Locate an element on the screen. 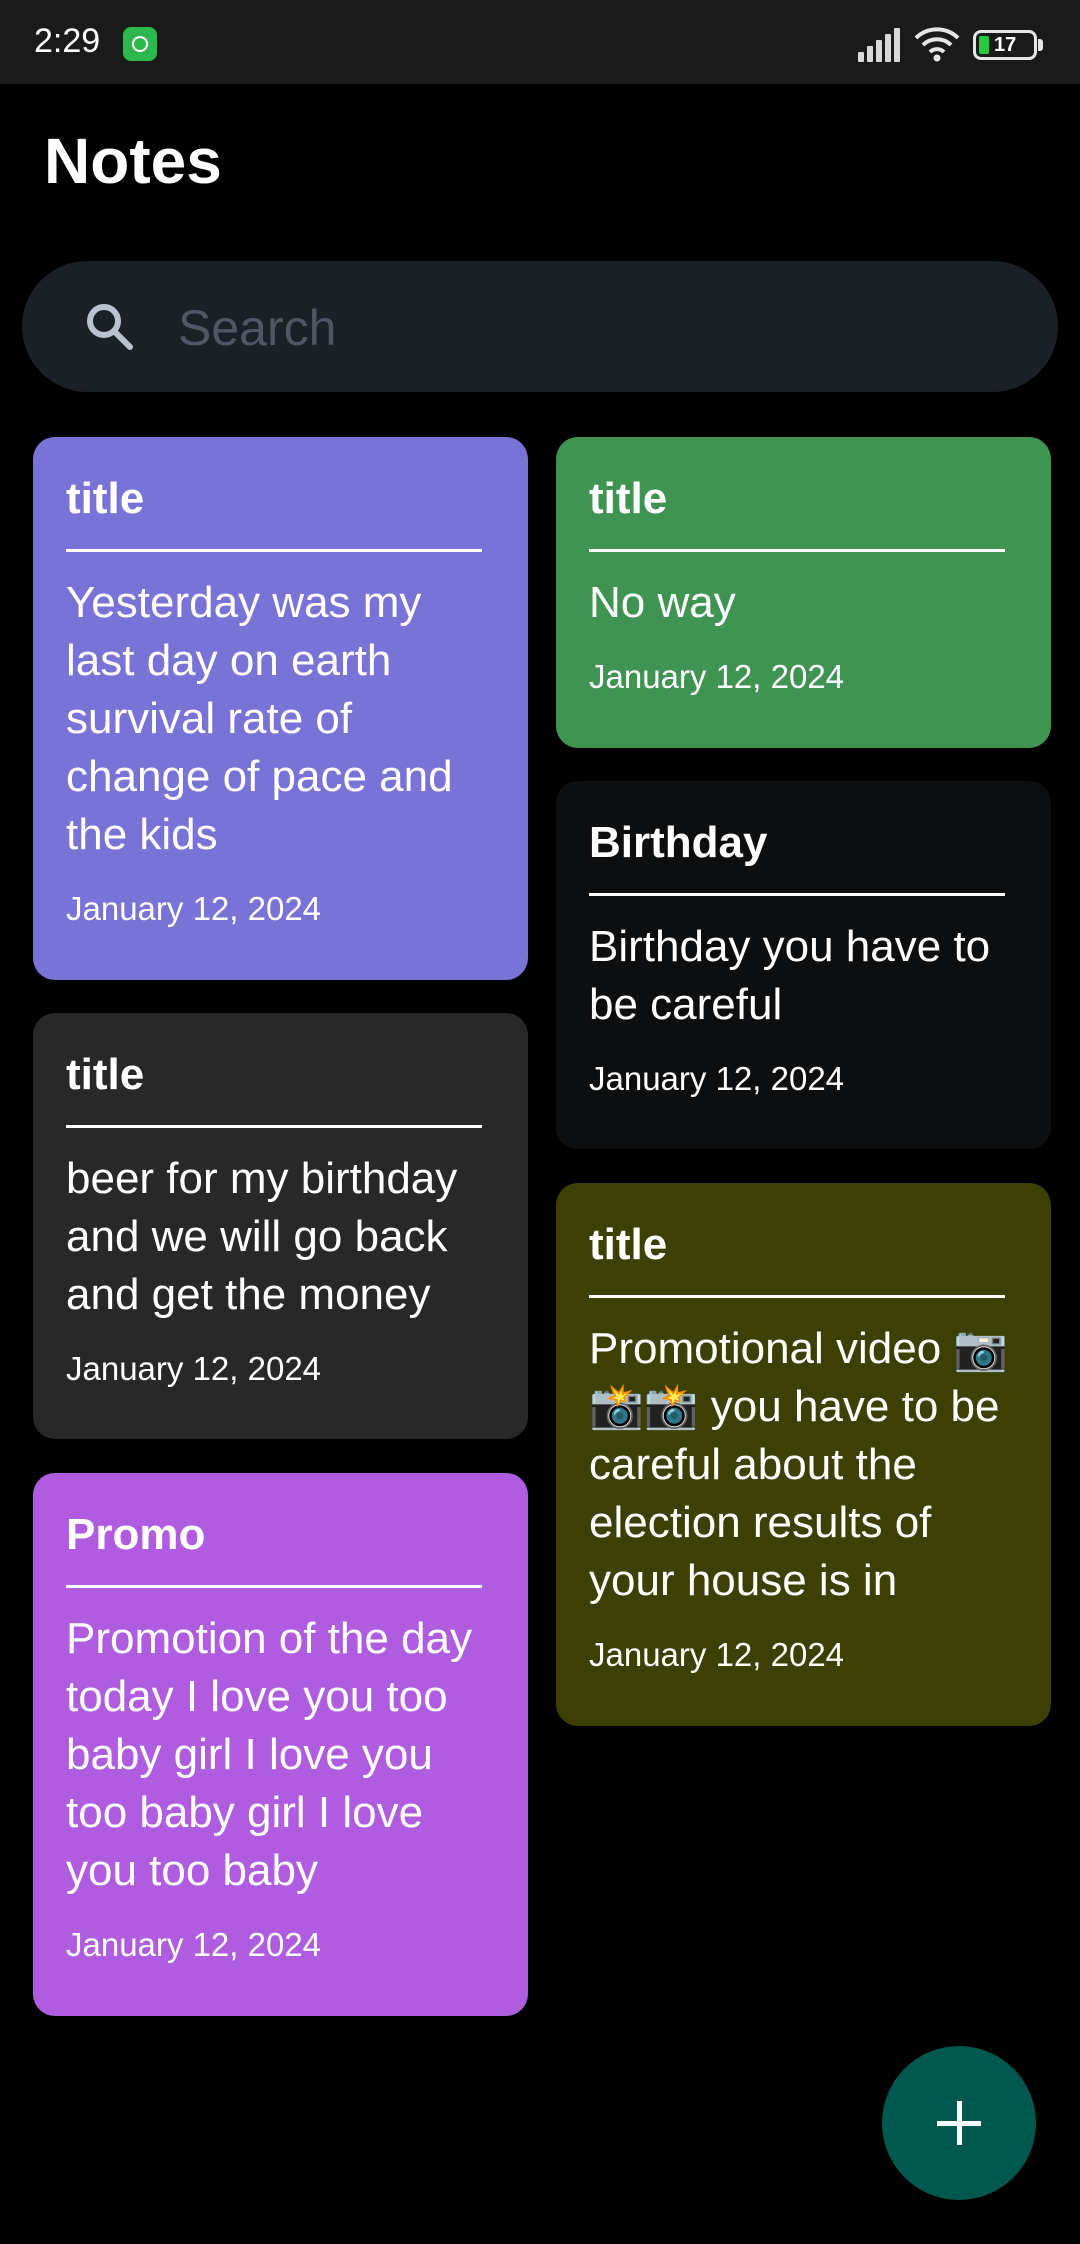 This screenshot has height=2244, width=1080. note-body: No way is located at coordinates (662, 602).